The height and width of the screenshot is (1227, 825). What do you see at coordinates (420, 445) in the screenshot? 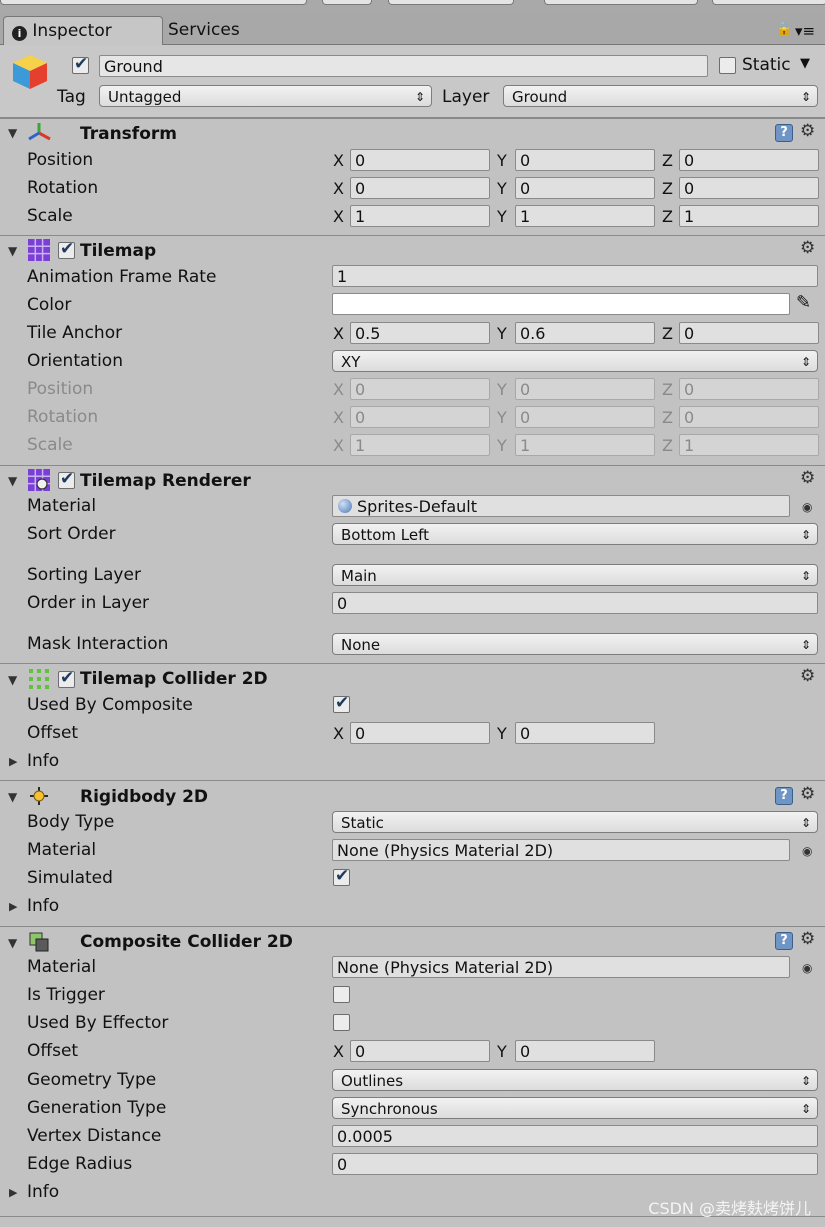
I see `orientation-scale-x-field: 1` at bounding box center [420, 445].